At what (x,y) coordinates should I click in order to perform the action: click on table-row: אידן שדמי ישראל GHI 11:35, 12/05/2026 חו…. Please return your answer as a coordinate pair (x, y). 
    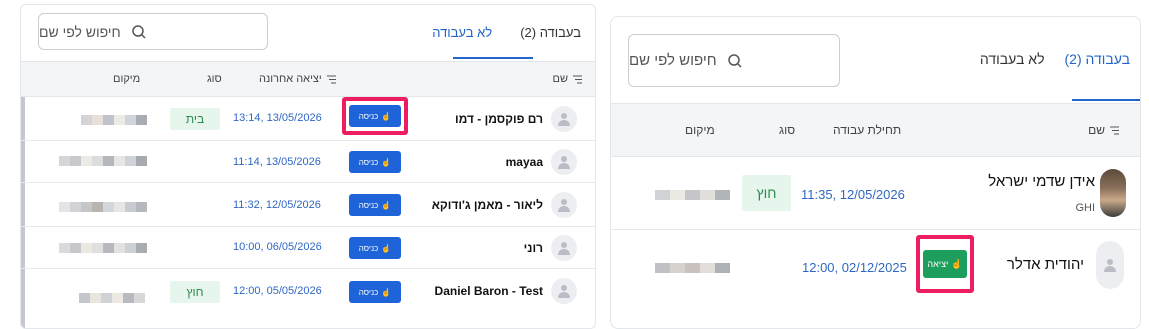
    Looking at the image, I should click on (875, 193).